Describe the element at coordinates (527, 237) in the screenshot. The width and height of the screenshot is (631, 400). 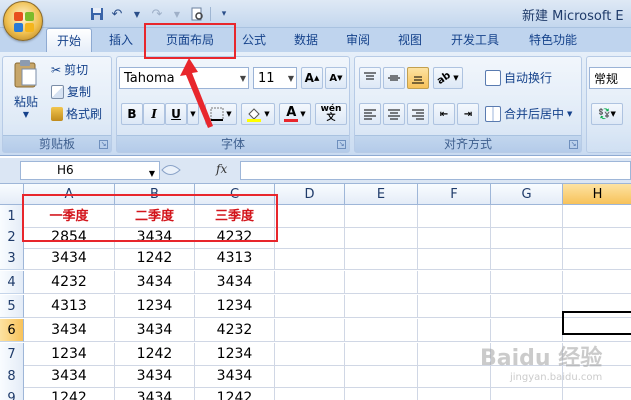
I see `cell-g2` at that location.